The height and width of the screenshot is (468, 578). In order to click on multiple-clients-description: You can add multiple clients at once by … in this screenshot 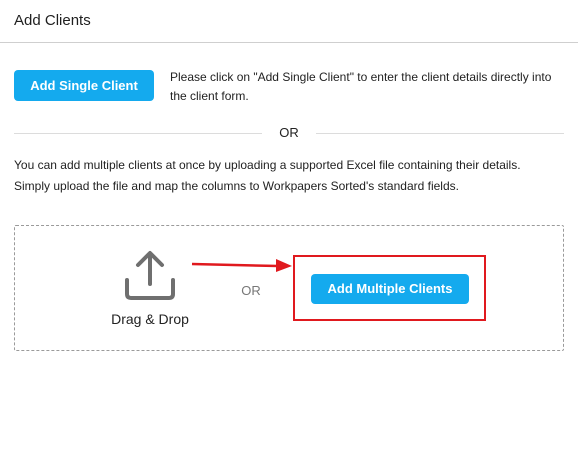, I will do `click(292, 176)`.